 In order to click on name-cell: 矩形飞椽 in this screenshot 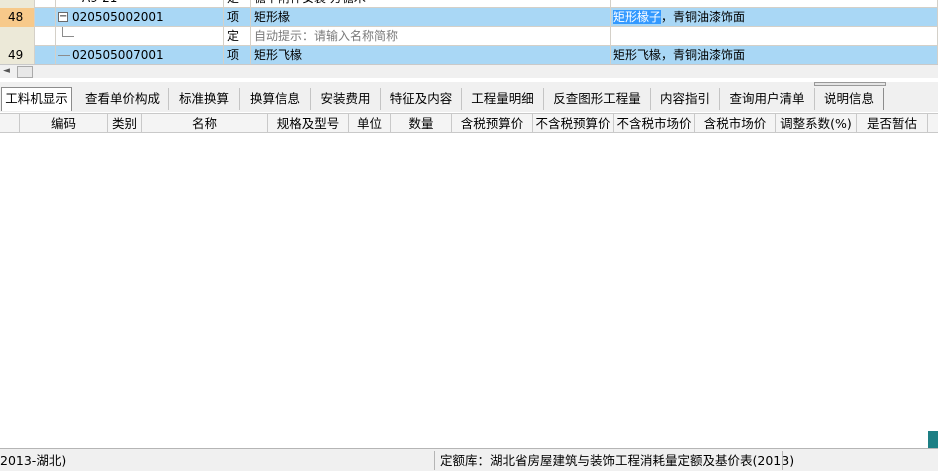, I will do `click(431, 55)`.